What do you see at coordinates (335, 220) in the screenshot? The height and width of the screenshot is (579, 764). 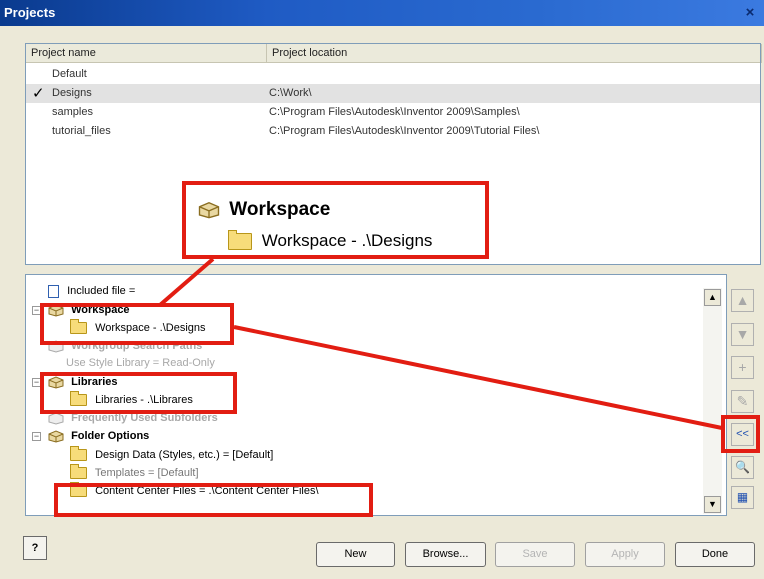 I see `workspace-callout: Workspace Workspace - .\Designs` at bounding box center [335, 220].